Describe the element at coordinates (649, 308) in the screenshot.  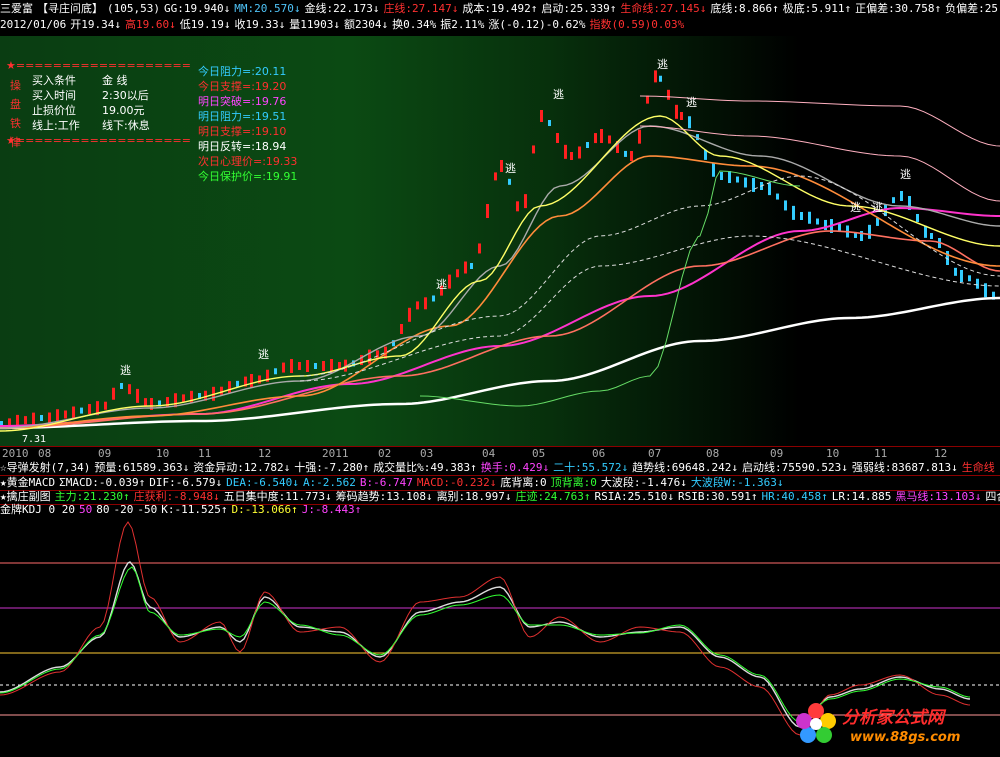
I see `dashed-band-line` at that location.